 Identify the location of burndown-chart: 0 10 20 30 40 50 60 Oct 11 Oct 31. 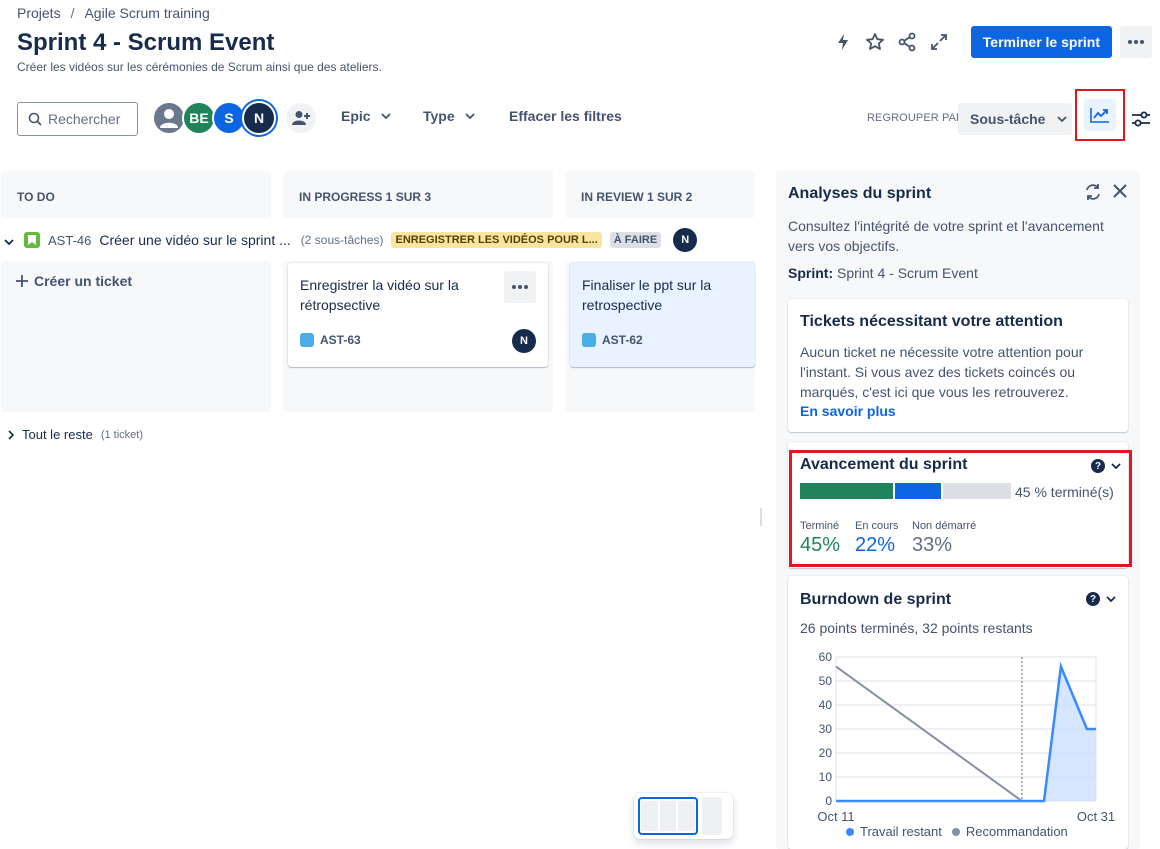
(966, 737).